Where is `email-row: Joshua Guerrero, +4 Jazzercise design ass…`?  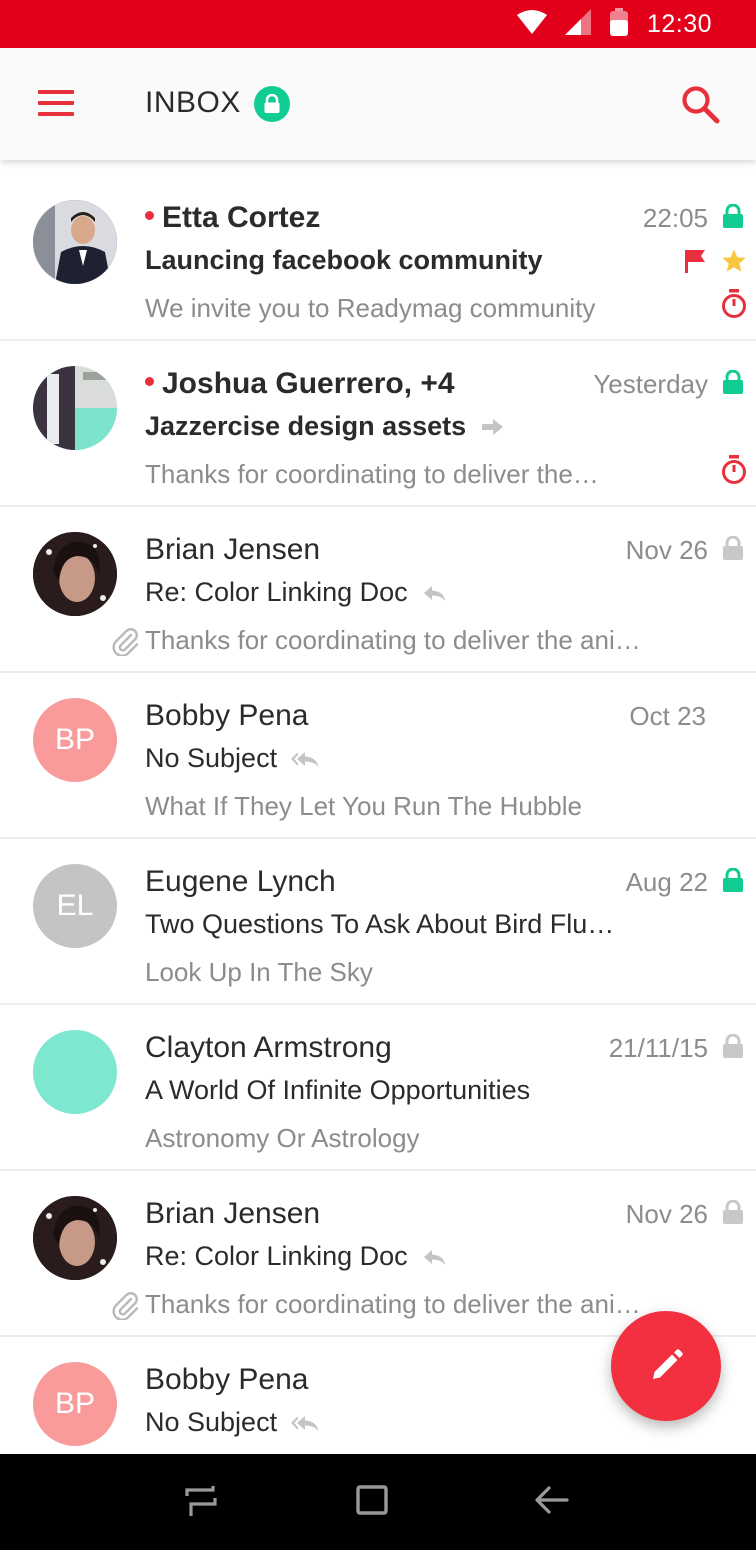 email-row: Joshua Guerrero, +4 Jazzercise design ass… is located at coordinates (378, 424).